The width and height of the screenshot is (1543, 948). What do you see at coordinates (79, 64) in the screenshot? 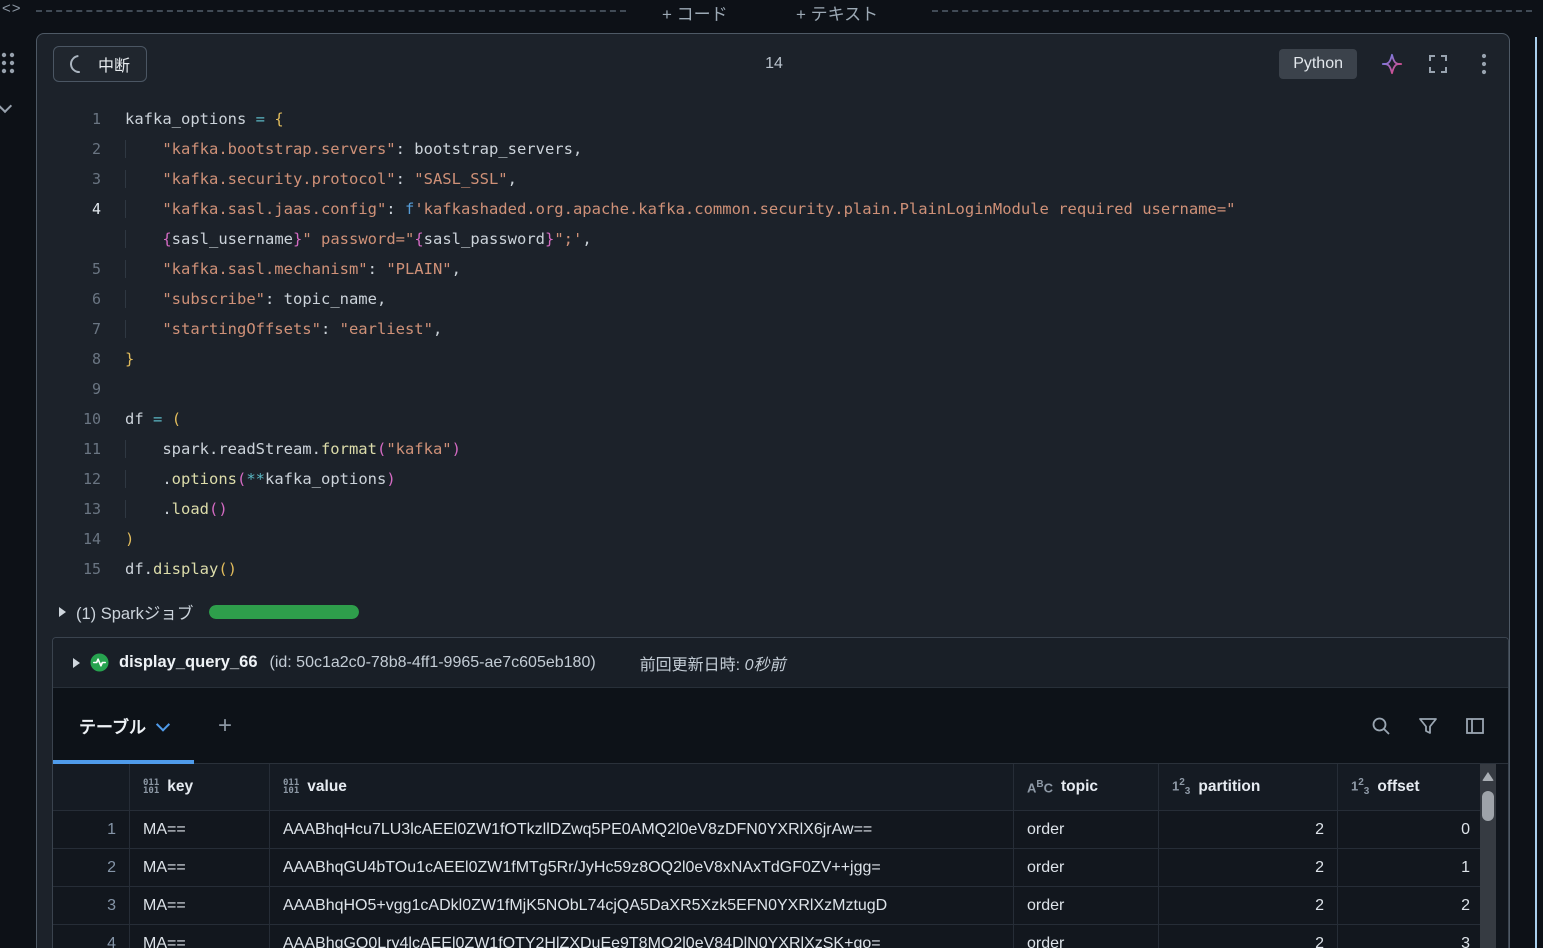
I see `running-spinner-icon` at bounding box center [79, 64].